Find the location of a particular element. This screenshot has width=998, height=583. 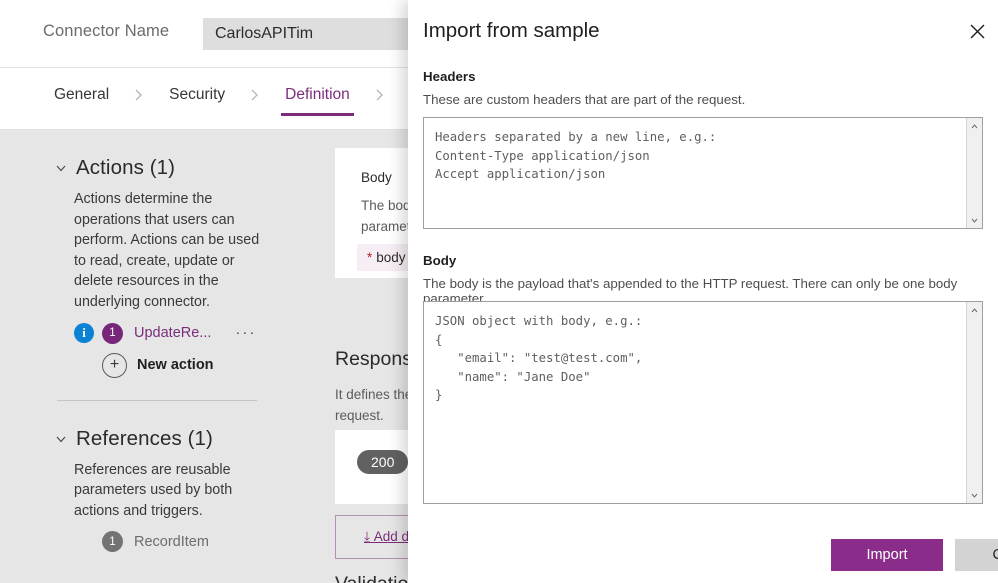

validation-heading: Validation is located at coordinates (375, 578).